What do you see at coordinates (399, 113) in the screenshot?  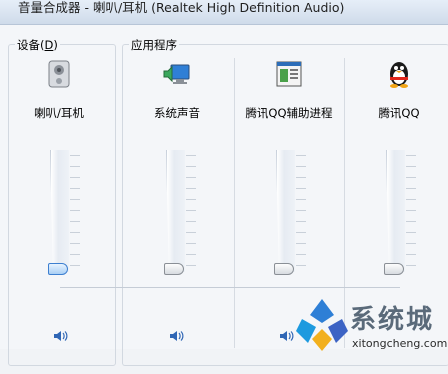 I see `channel-name: 腾讯QQ` at bounding box center [399, 113].